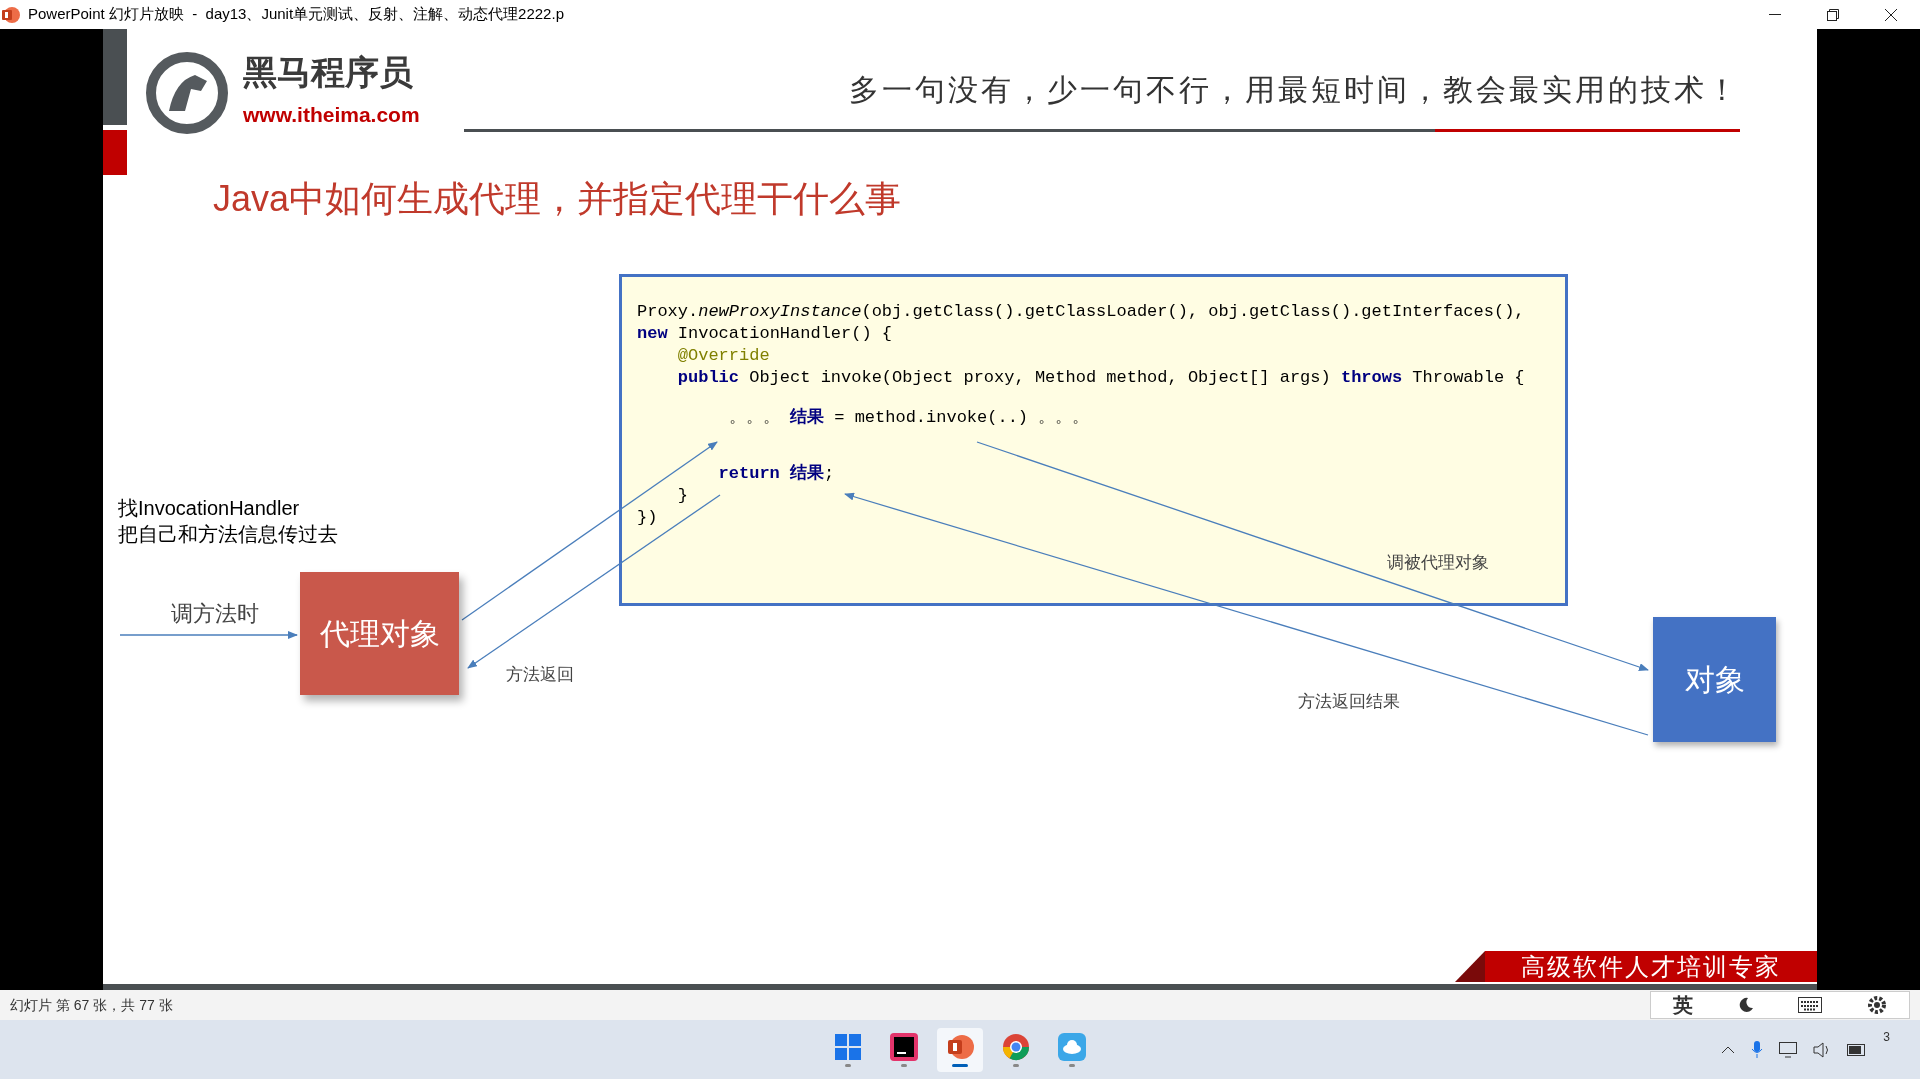 This screenshot has height=1079, width=1920. What do you see at coordinates (1714, 679) in the screenshot?
I see `object-node: 对象` at bounding box center [1714, 679].